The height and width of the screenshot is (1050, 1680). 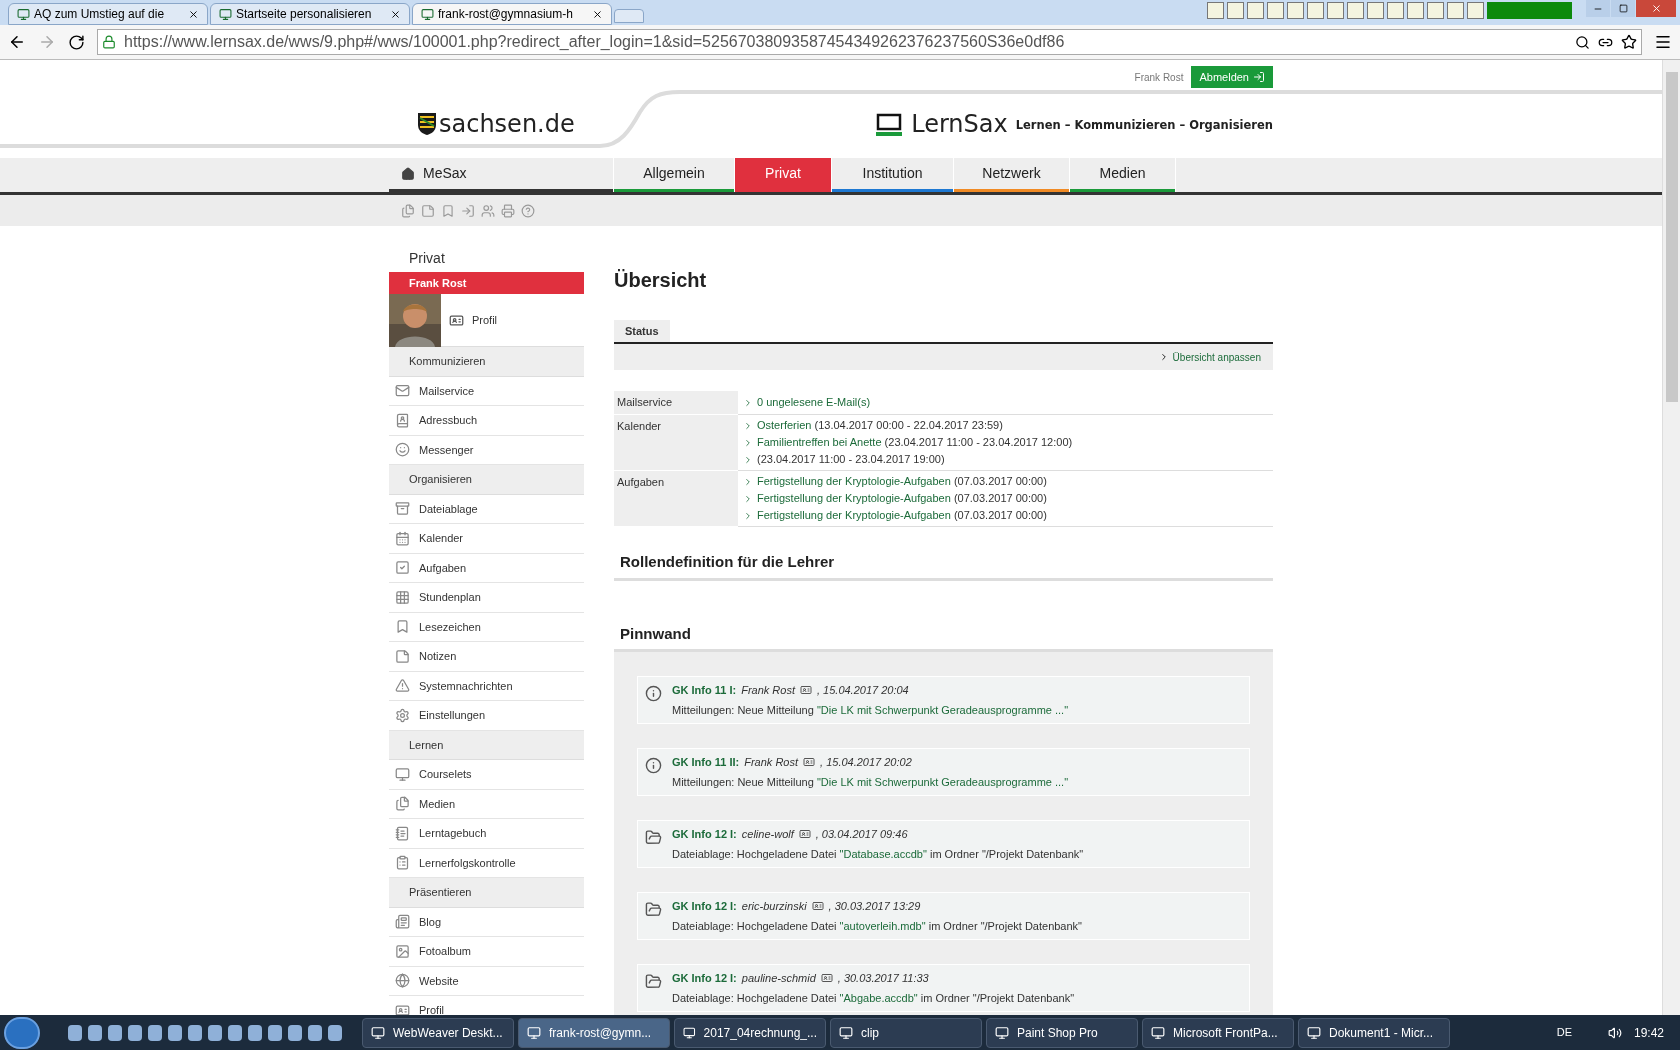 I want to click on sidebar-link: Profil, so click(x=432, y=1008).